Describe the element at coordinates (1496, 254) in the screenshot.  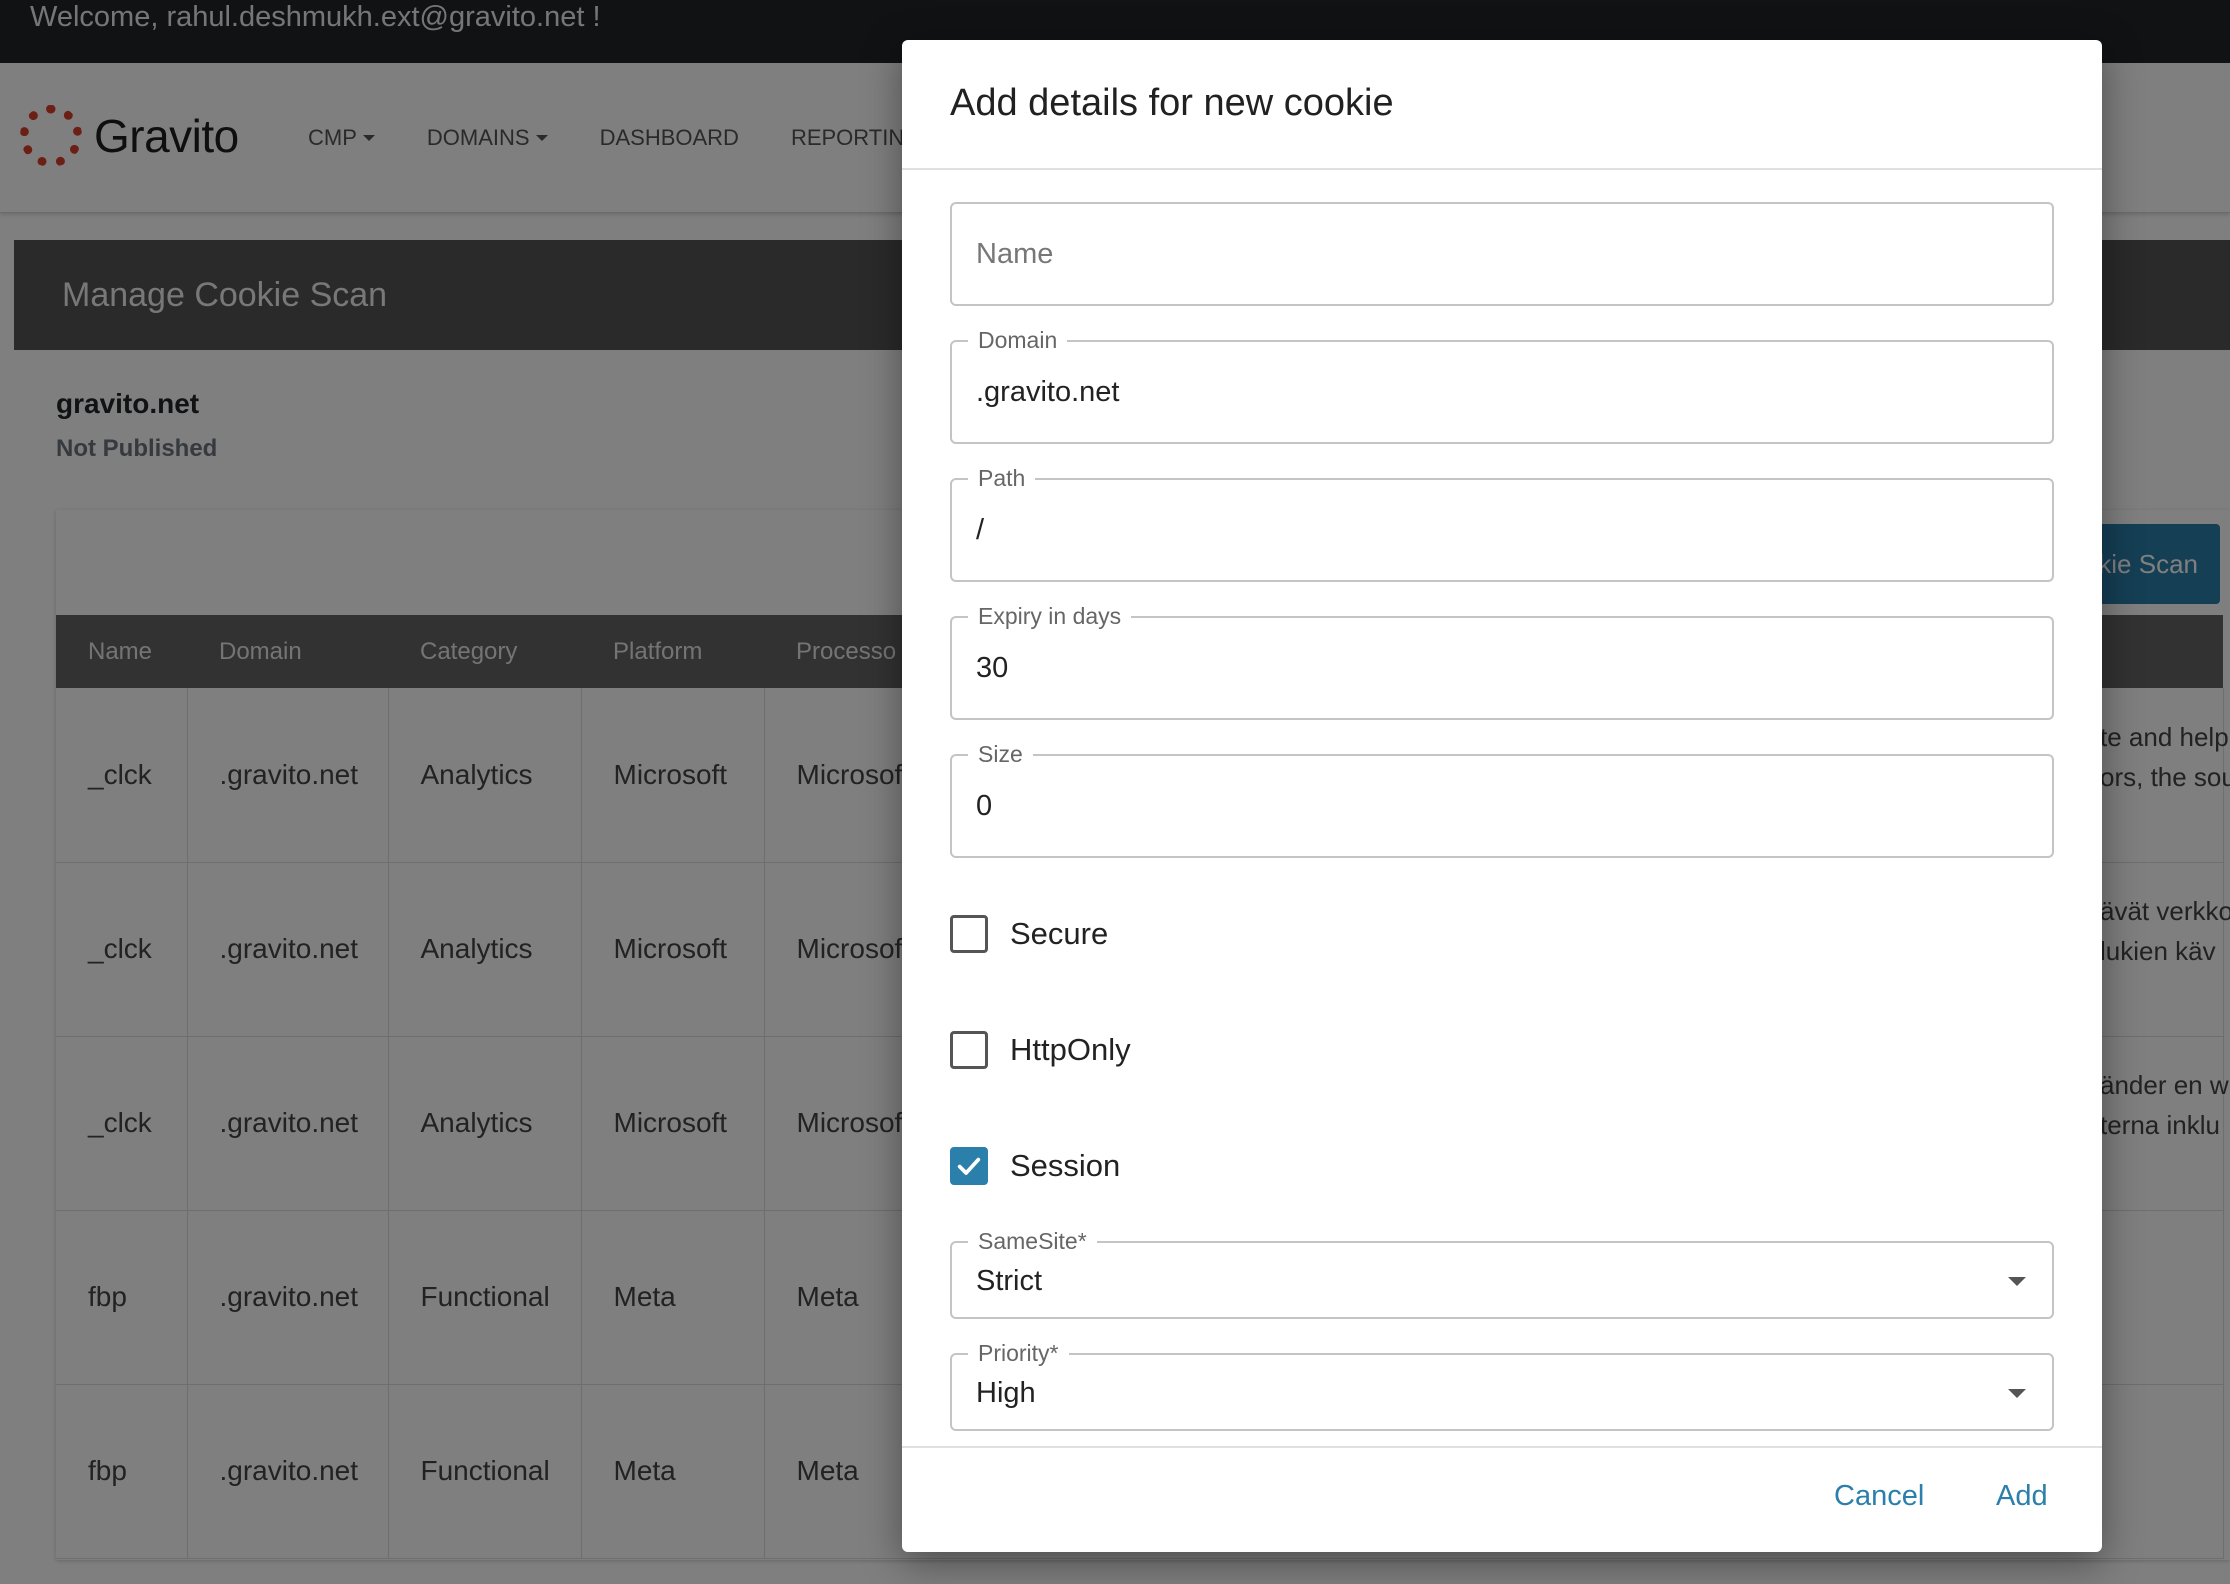
I see `name-input` at that location.